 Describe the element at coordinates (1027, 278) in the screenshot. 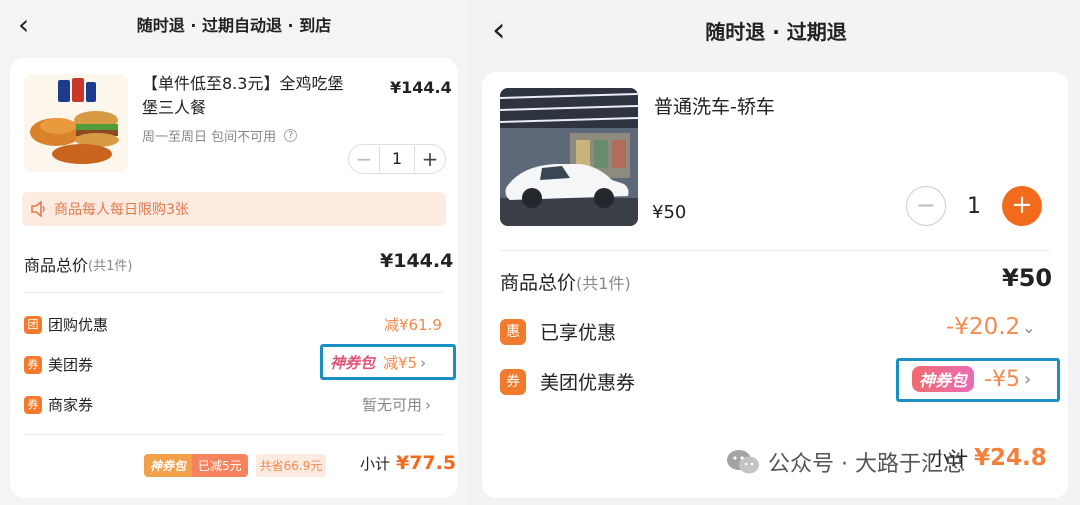

I see `total-price: ¥50` at that location.